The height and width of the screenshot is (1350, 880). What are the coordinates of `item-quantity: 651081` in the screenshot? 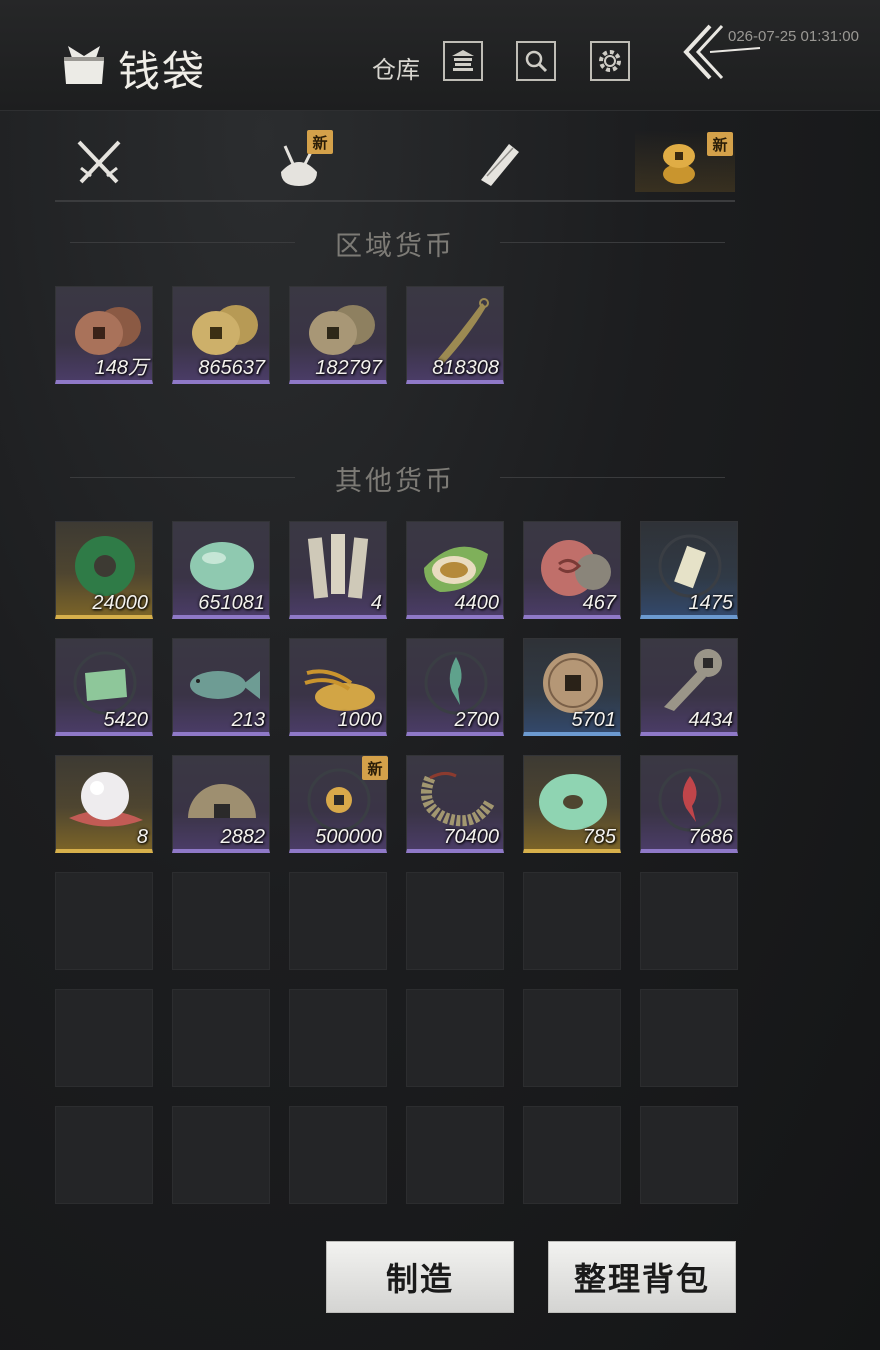 It's located at (231, 603).